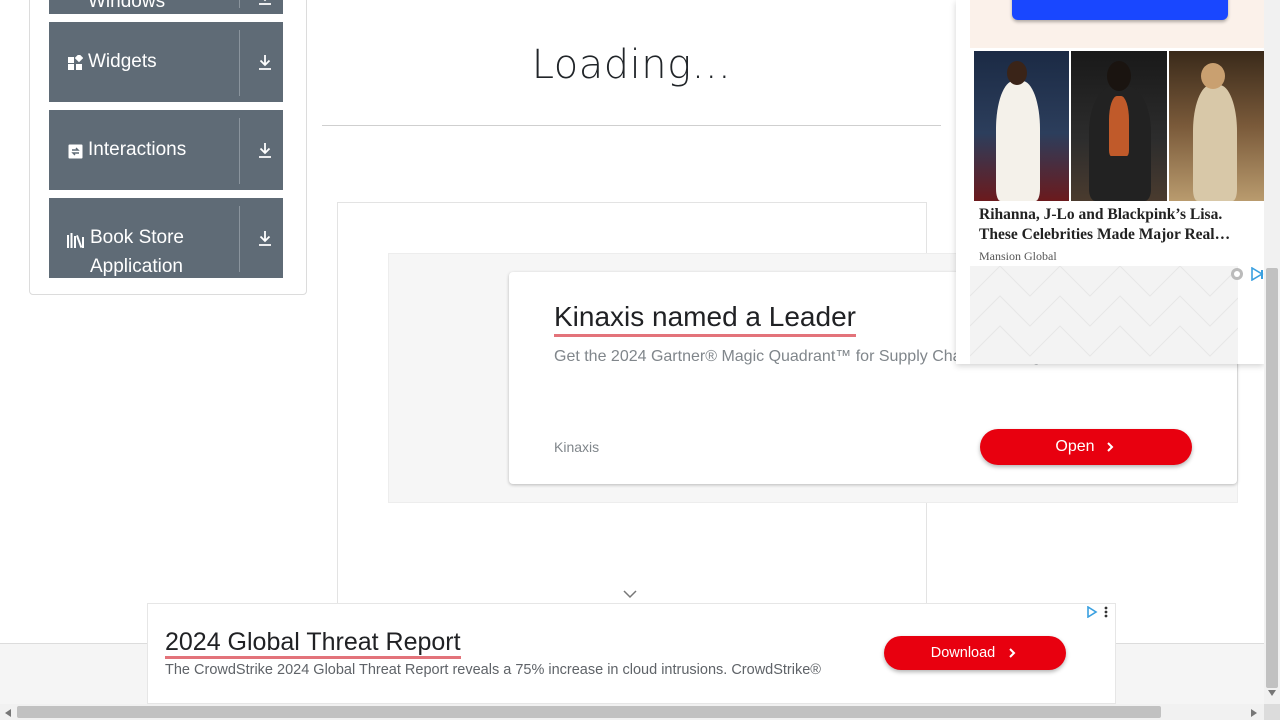 The width and height of the screenshot is (1280, 720). Describe the element at coordinates (577, 447) in the screenshot. I see `ad-advertiser: Kinaxis` at that location.